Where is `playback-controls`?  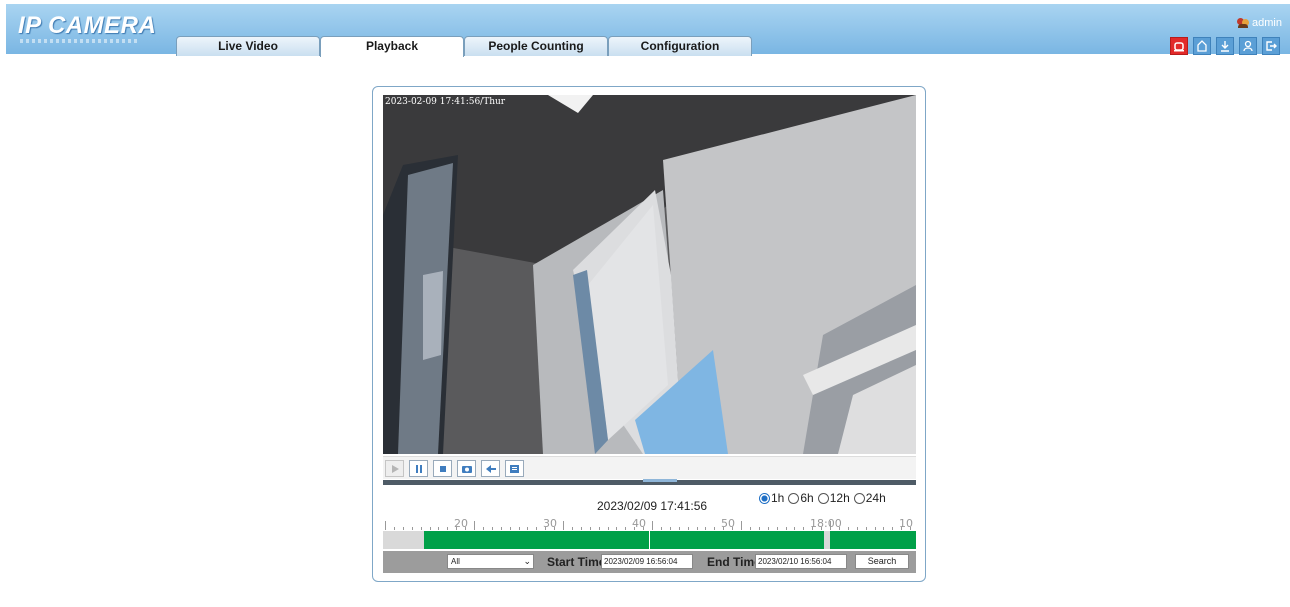 playback-controls is located at coordinates (649, 467).